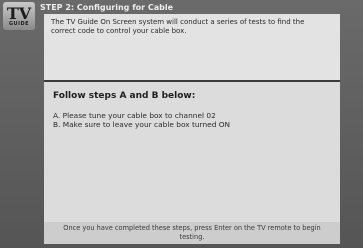 This screenshot has height=248, width=363. What do you see at coordinates (124, 96) in the screenshot?
I see `steps-heading: Follow steps A and B below:` at bounding box center [124, 96].